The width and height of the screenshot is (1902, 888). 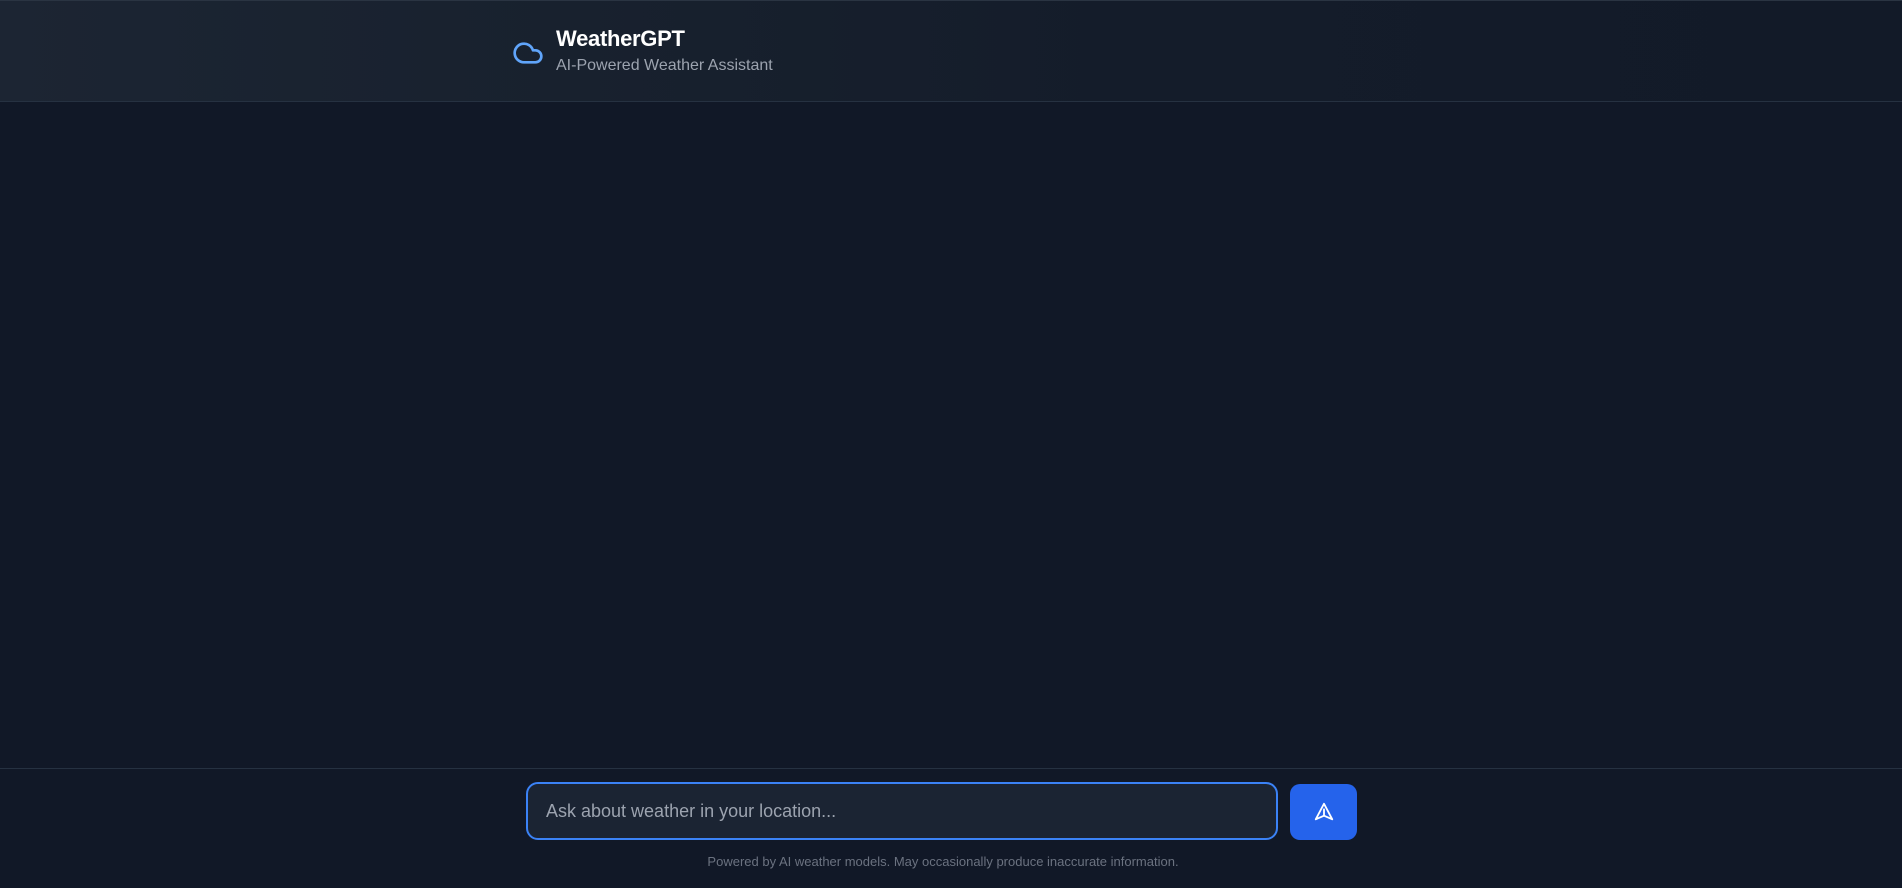 I want to click on chat-input-container, so click(x=902, y=811).